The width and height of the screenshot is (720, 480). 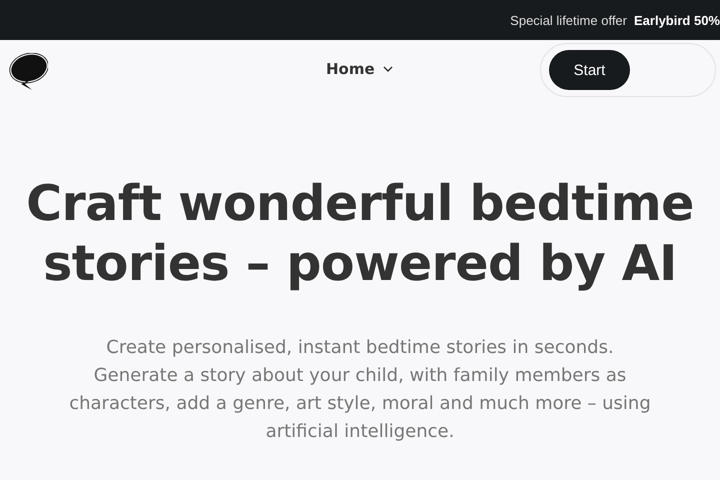 I want to click on nav-menu-item: Home, so click(x=359, y=69).